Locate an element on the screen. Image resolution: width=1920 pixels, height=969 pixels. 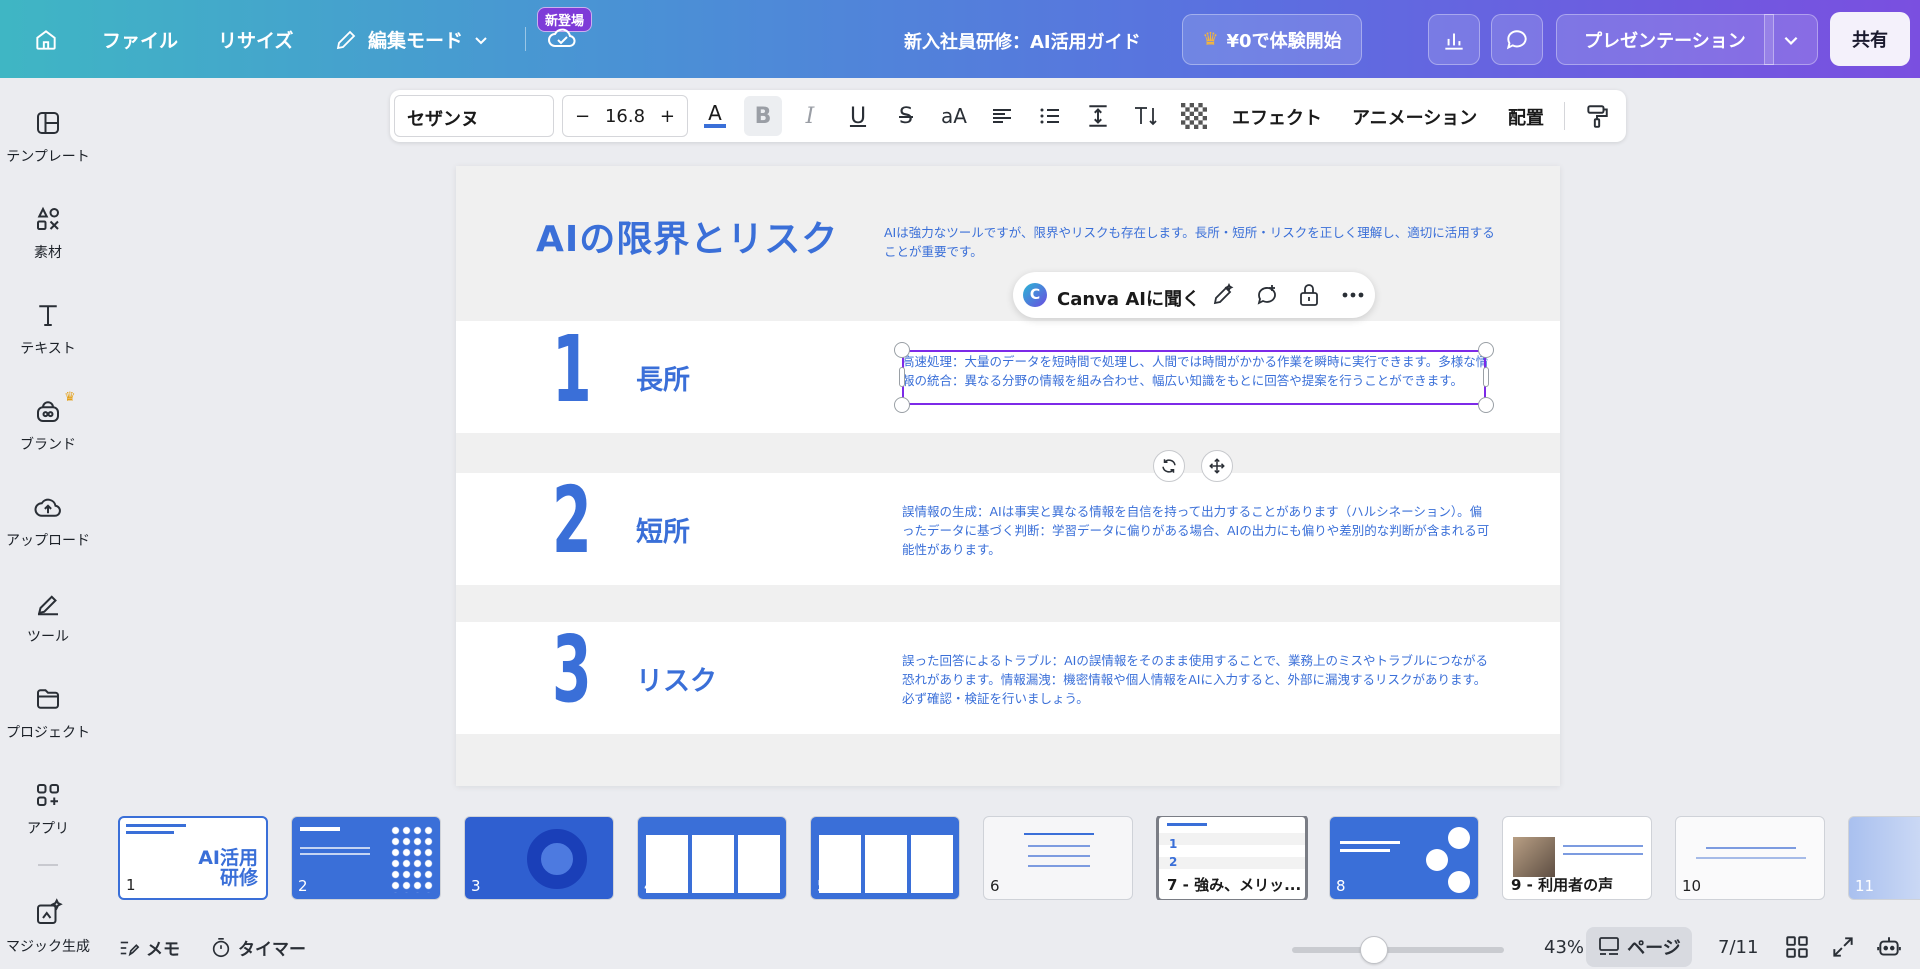
thumbnail-page-6: 6 is located at coordinates (1058, 858).